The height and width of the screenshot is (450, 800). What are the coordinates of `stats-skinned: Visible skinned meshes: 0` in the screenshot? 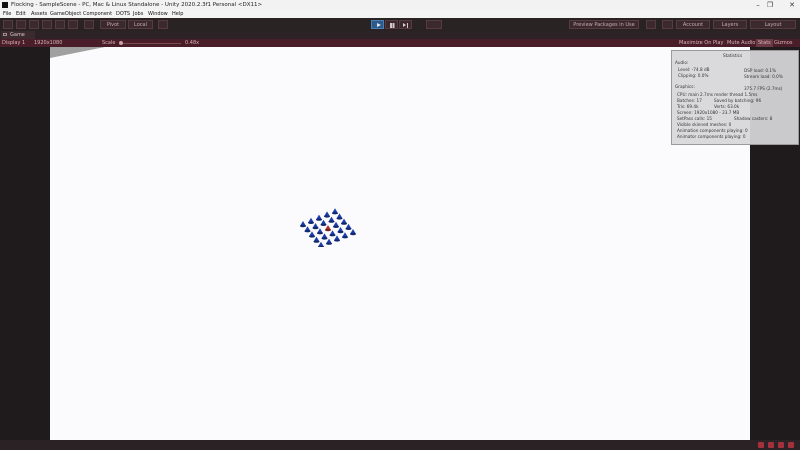 It's located at (704, 124).